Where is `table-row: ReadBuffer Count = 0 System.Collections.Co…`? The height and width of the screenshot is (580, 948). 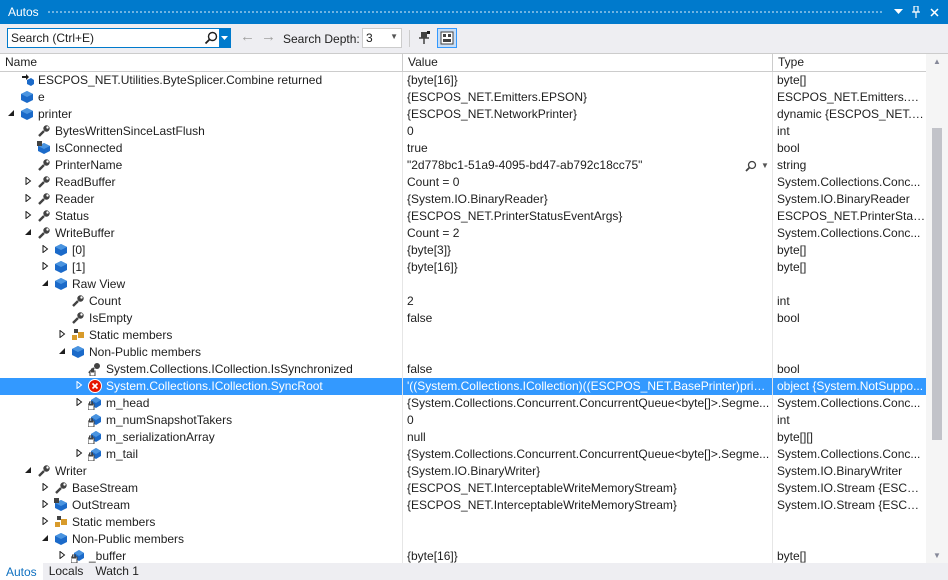
table-row: ReadBuffer Count = 0 System.Collections.Co… is located at coordinates (463, 182).